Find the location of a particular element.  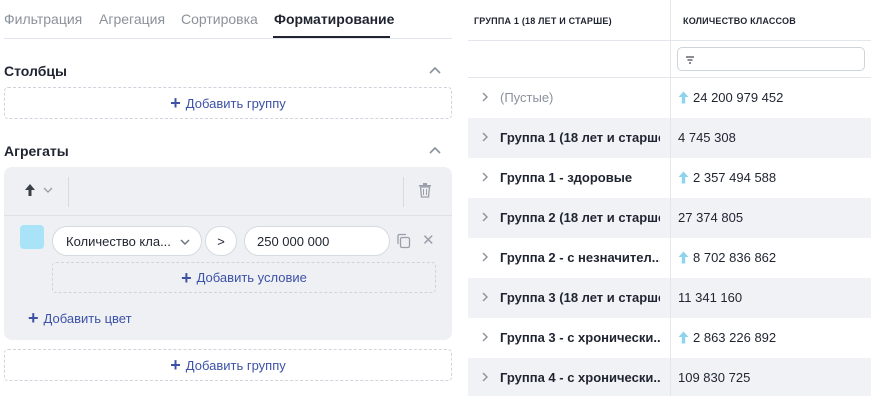

aggregates-add-group-label: Добавить группу is located at coordinates (235, 365).